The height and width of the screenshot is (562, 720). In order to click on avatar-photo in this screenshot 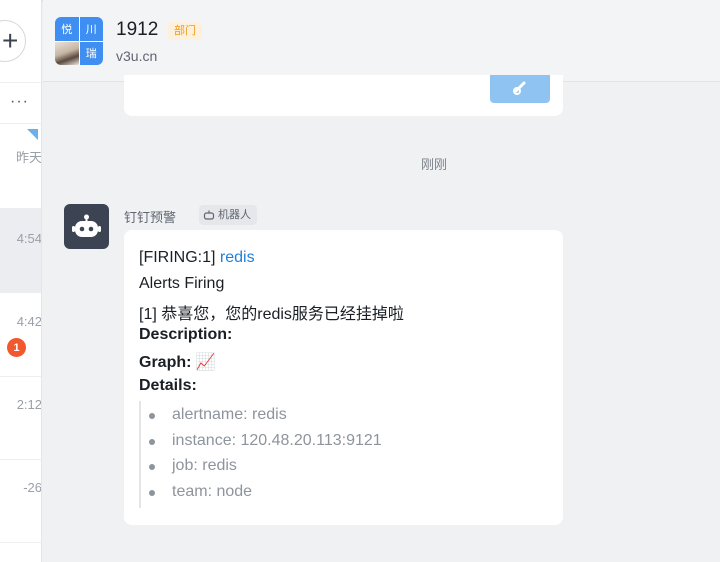, I will do `click(67, 53)`.